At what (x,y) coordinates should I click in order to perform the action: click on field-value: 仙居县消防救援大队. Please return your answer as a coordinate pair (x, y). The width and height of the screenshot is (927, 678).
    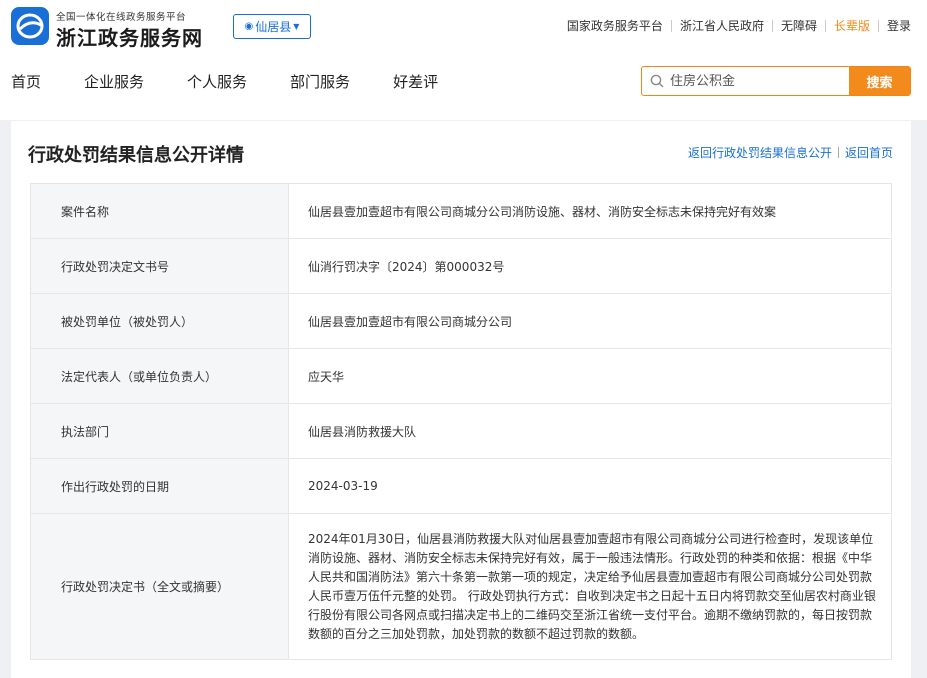
    Looking at the image, I should click on (362, 431).